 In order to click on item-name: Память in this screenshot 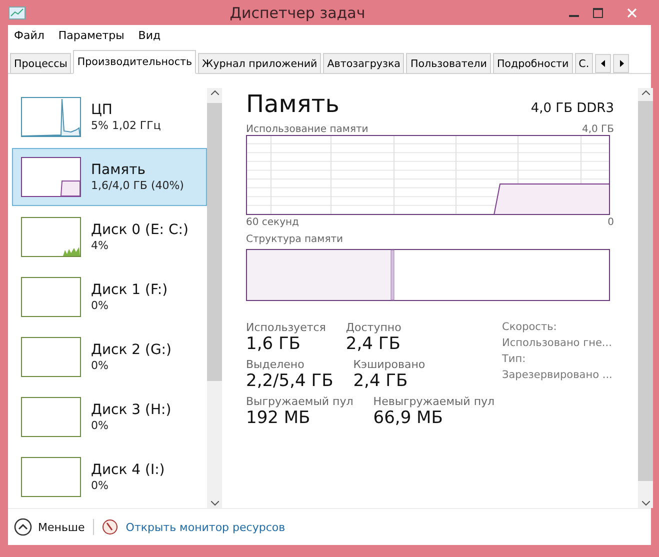, I will do `click(118, 170)`.